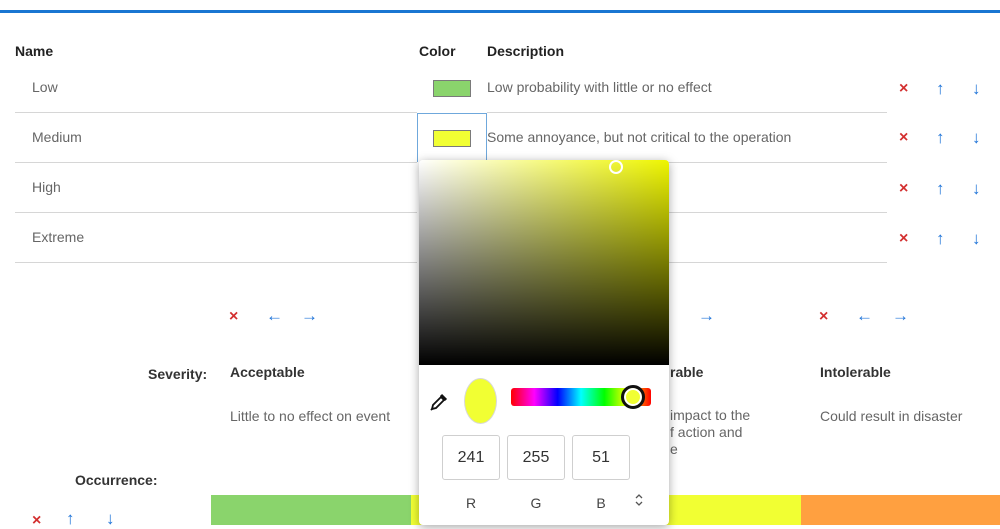 This screenshot has height=529, width=1000. I want to click on severity-title-intolerable: Intolerable, so click(855, 372).